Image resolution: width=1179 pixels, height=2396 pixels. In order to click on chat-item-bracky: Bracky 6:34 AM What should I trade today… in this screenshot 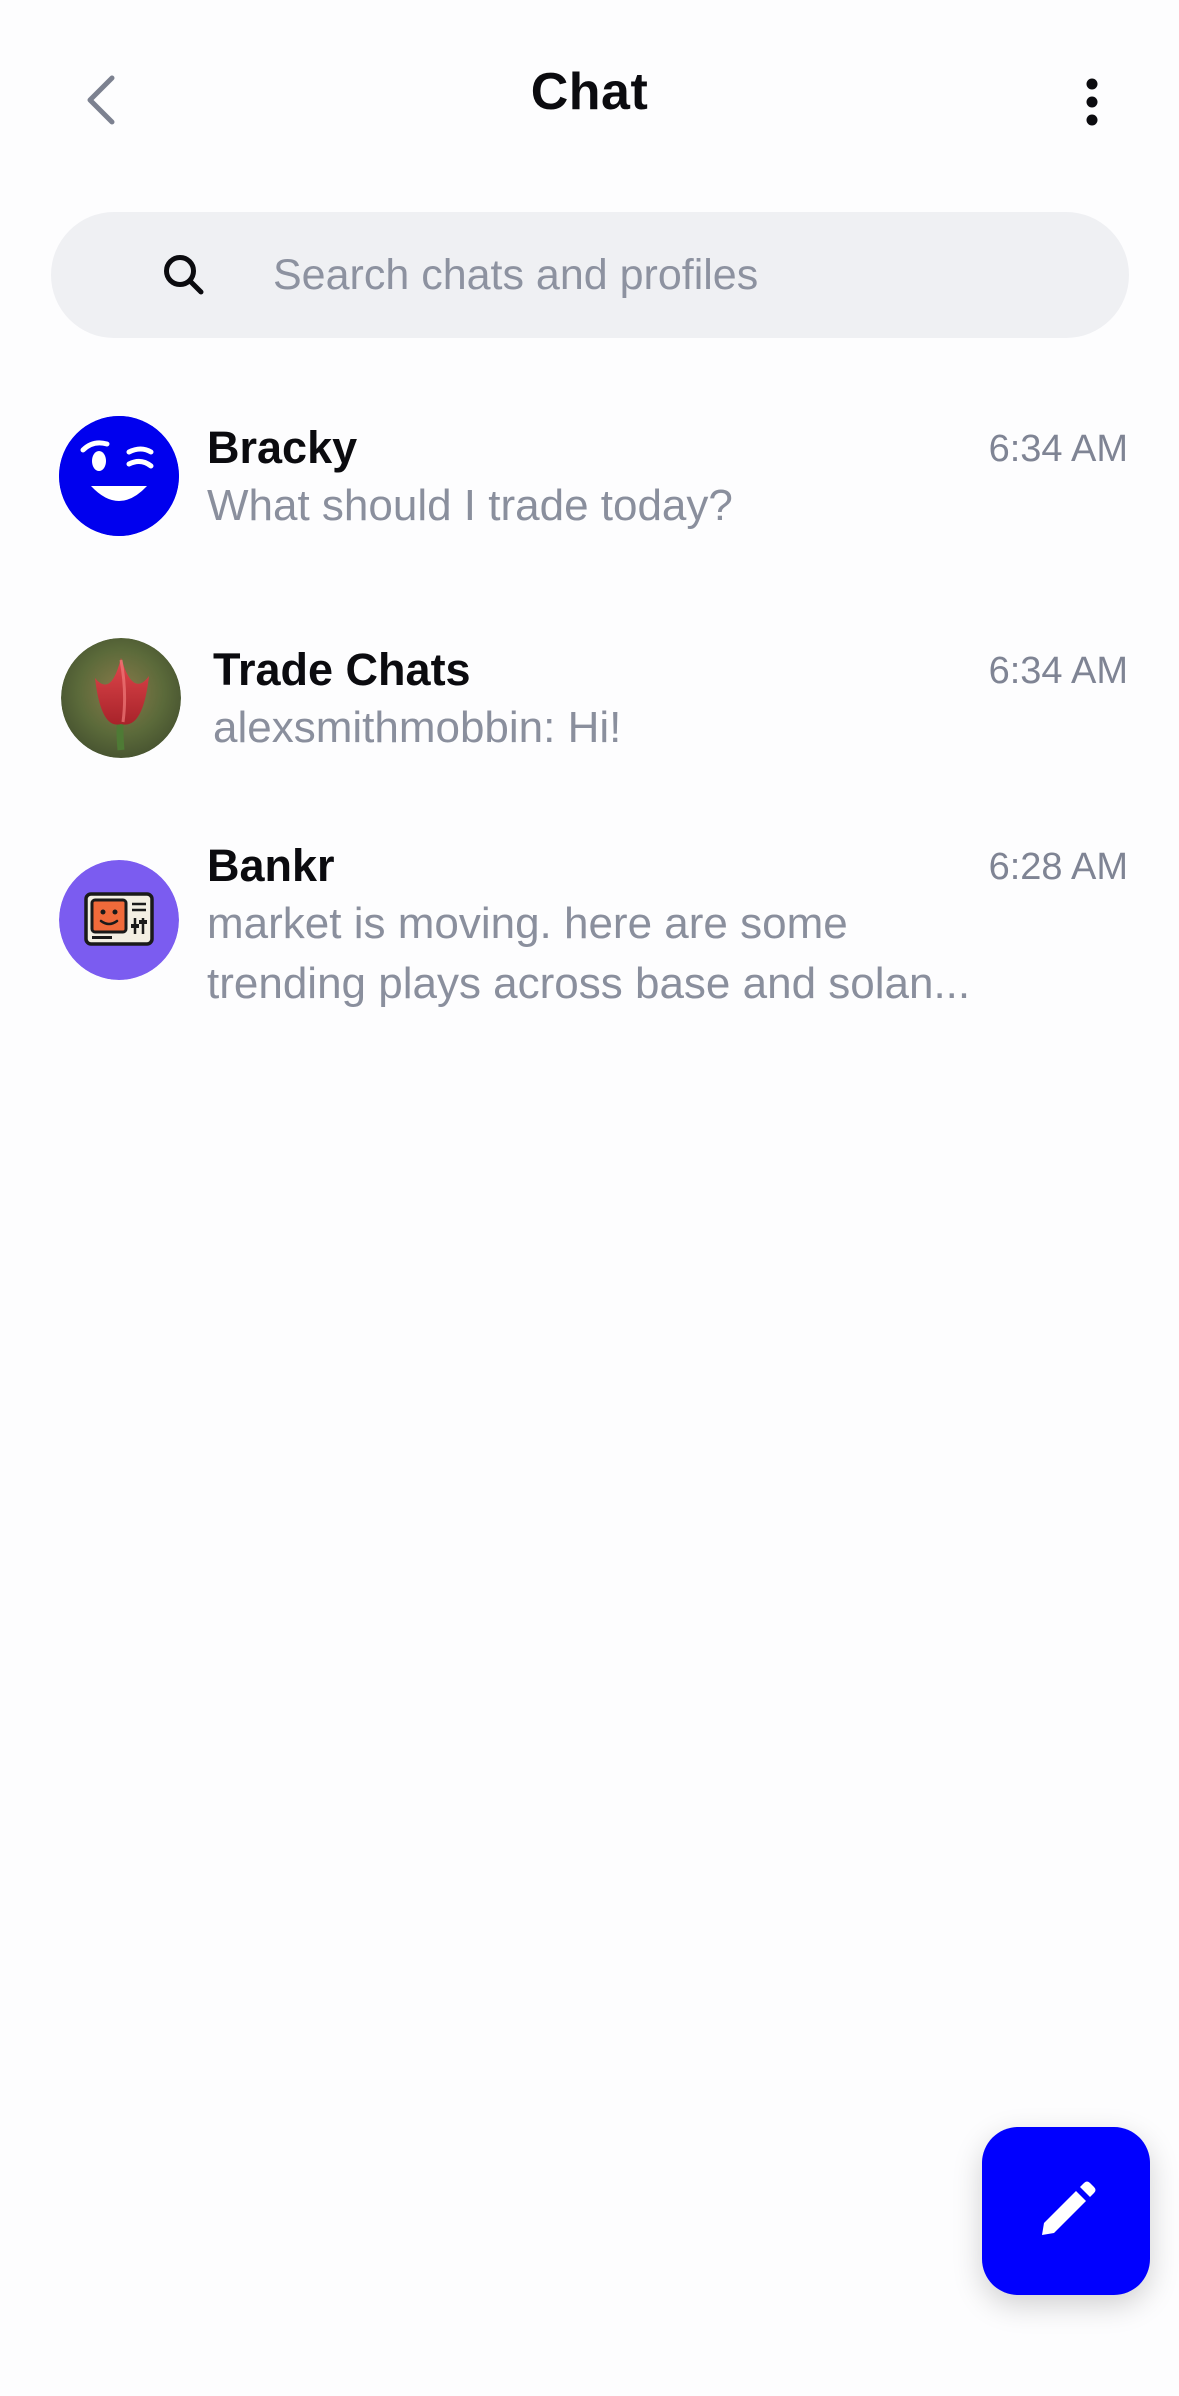, I will do `click(589, 480)`.